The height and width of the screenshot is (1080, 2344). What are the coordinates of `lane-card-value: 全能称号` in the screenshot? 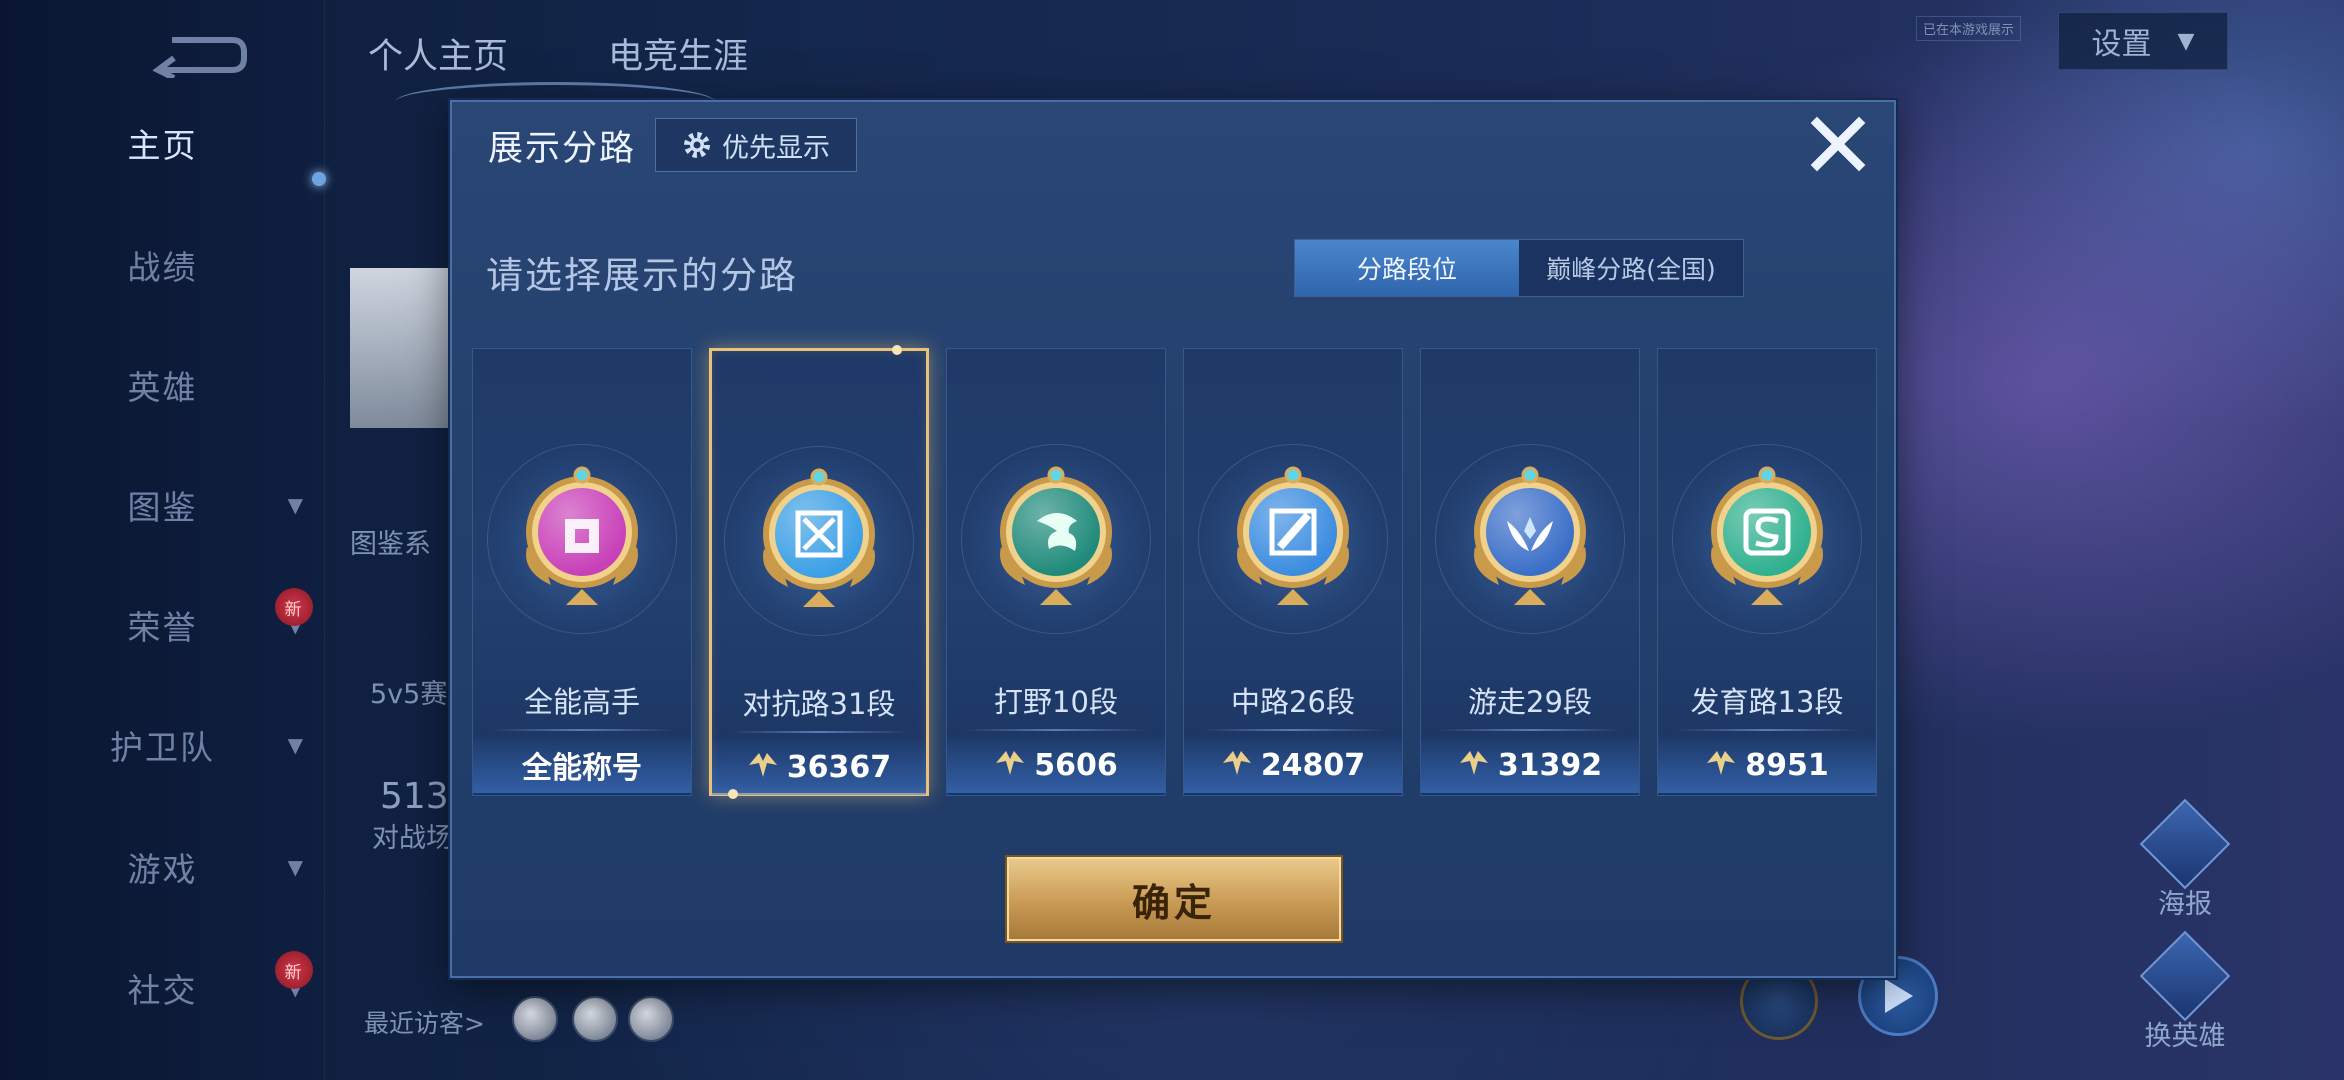 It's located at (582, 768).